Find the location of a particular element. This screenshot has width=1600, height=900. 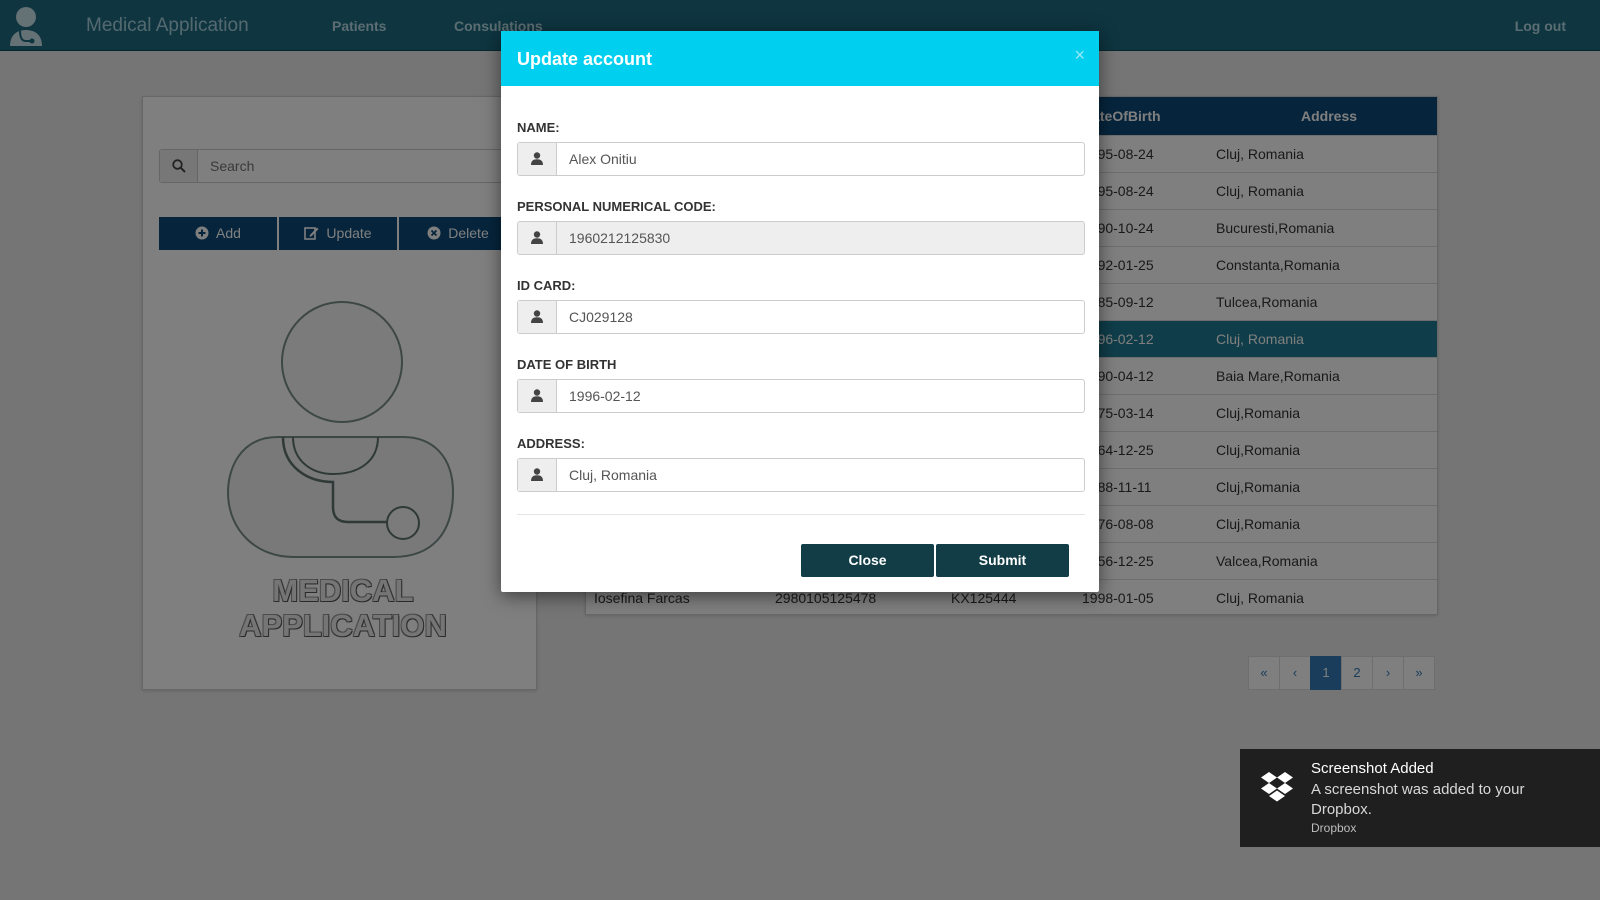

id-card-label: ID CARD: is located at coordinates (546, 285).